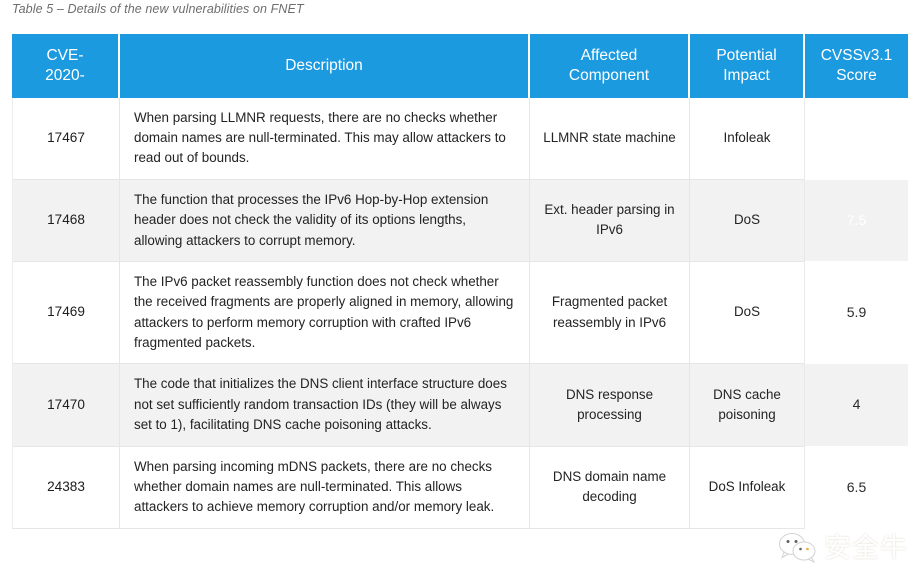  I want to click on cell-potential-impact: DNS cache poisoning, so click(747, 405).